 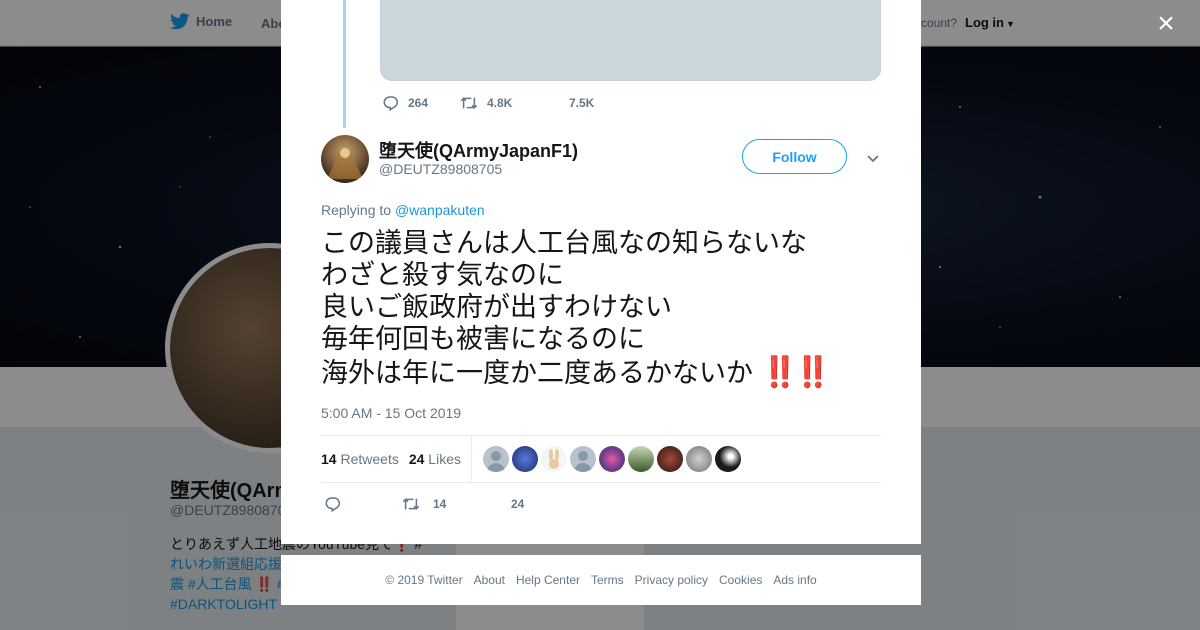 What do you see at coordinates (671, 580) in the screenshot?
I see `footer-link-privacy: Privacy policy` at bounding box center [671, 580].